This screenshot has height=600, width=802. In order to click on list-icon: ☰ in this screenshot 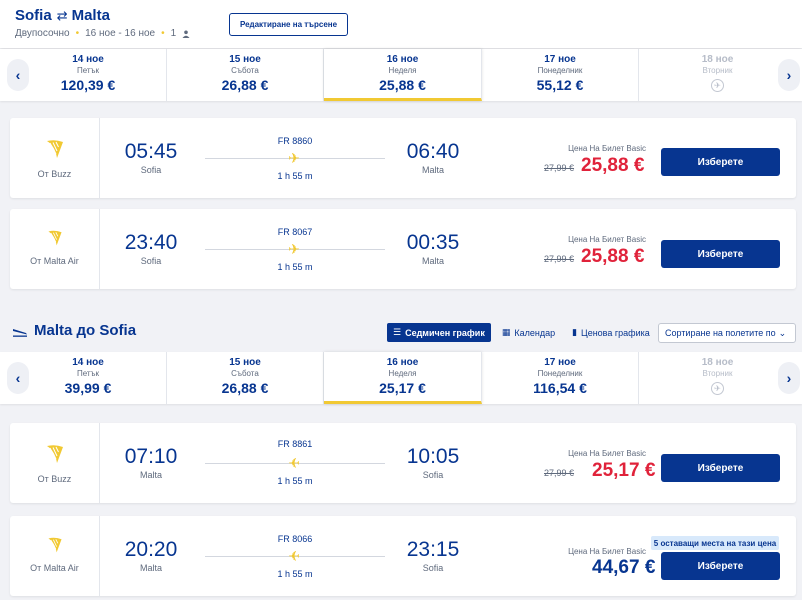, I will do `click(397, 332)`.